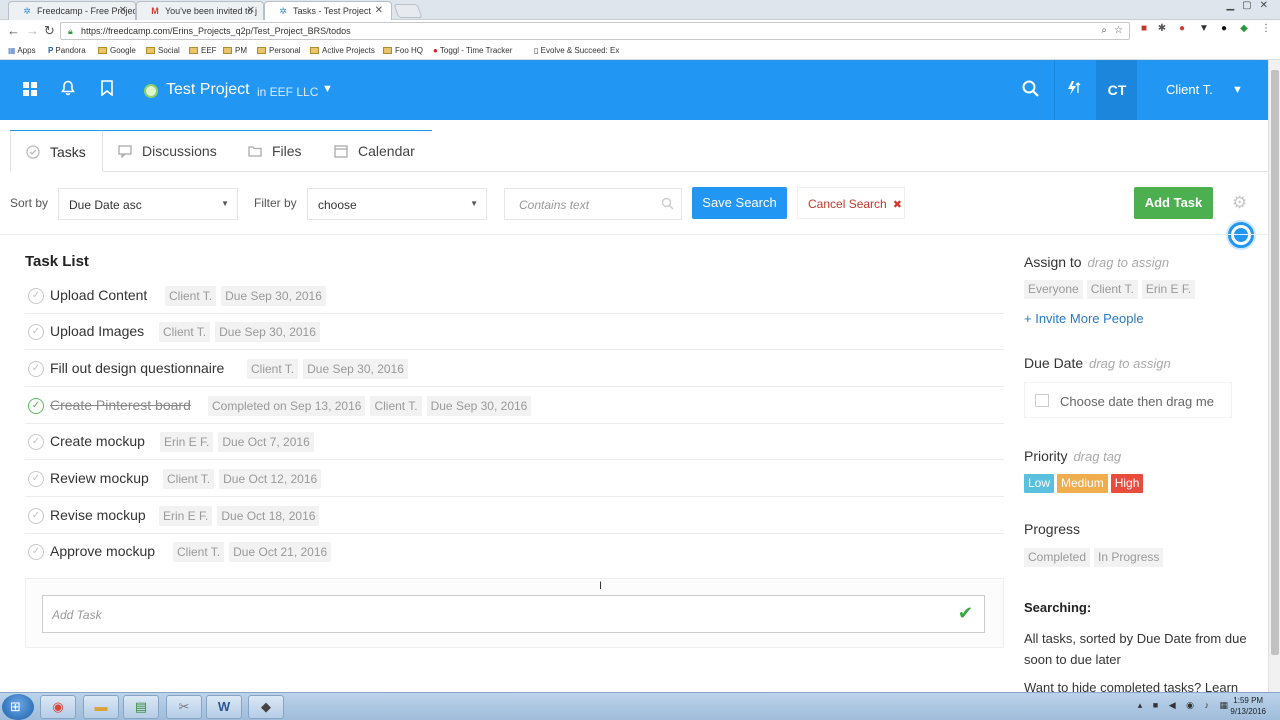 This screenshot has height=720, width=1280. What do you see at coordinates (102, 551) in the screenshot?
I see `task-title: Approve mockup` at bounding box center [102, 551].